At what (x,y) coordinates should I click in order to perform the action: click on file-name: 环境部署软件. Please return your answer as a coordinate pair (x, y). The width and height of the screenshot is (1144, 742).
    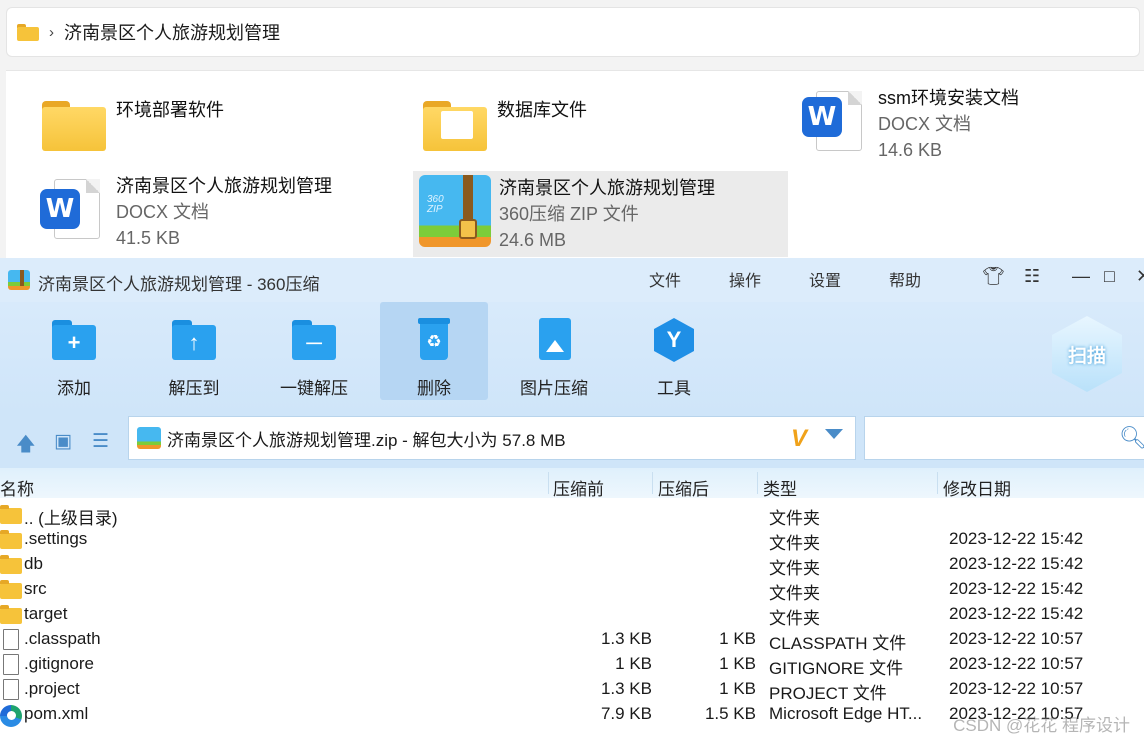
    Looking at the image, I should click on (170, 110).